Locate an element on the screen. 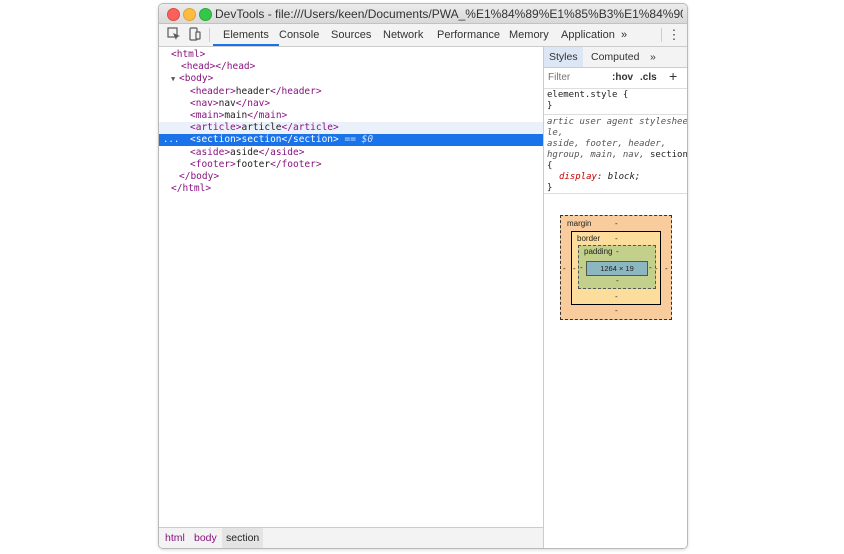 Image resolution: width=844 pixels, height=554 pixels. tab-network: Network is located at coordinates (403, 35).